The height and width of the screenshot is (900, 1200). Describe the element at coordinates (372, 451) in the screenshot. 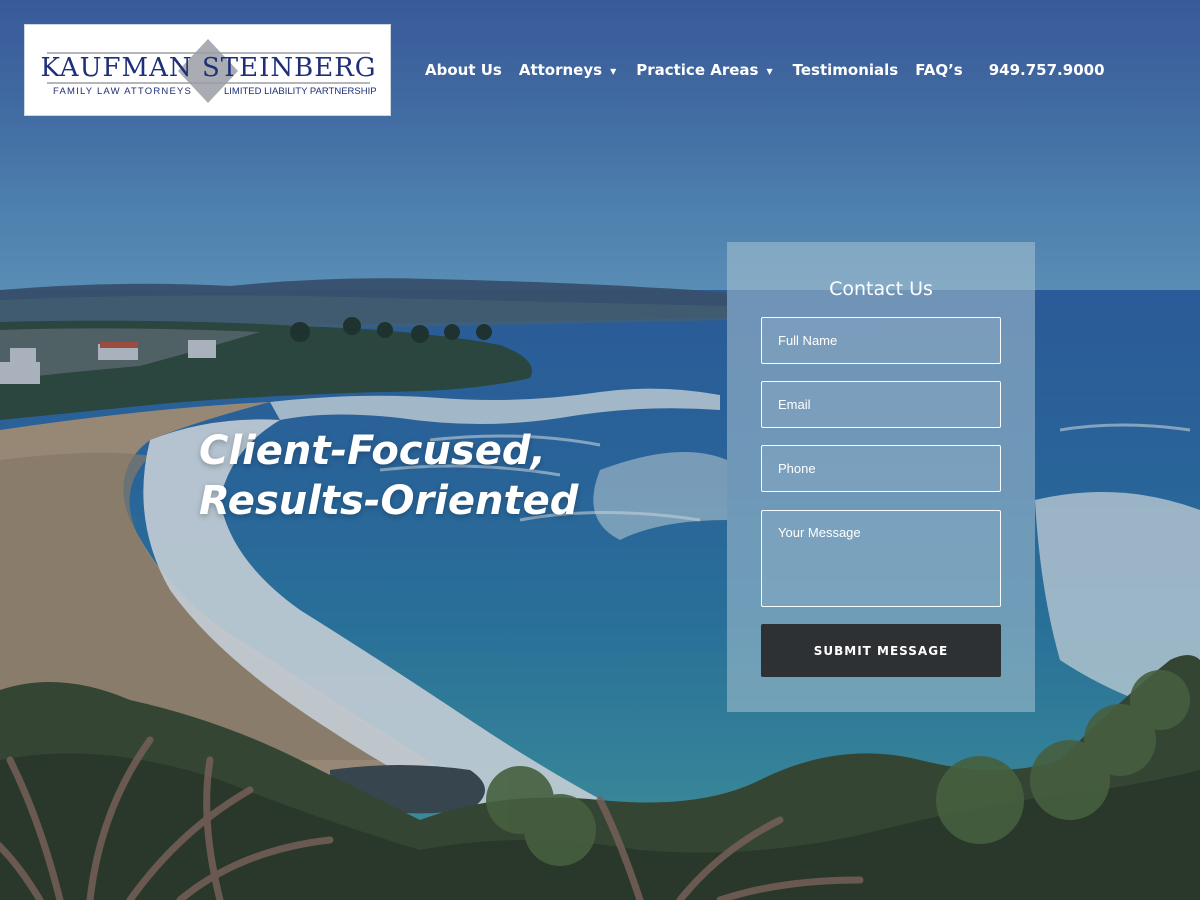

I see `hero-headline-line-1: Client-Focused,` at that location.